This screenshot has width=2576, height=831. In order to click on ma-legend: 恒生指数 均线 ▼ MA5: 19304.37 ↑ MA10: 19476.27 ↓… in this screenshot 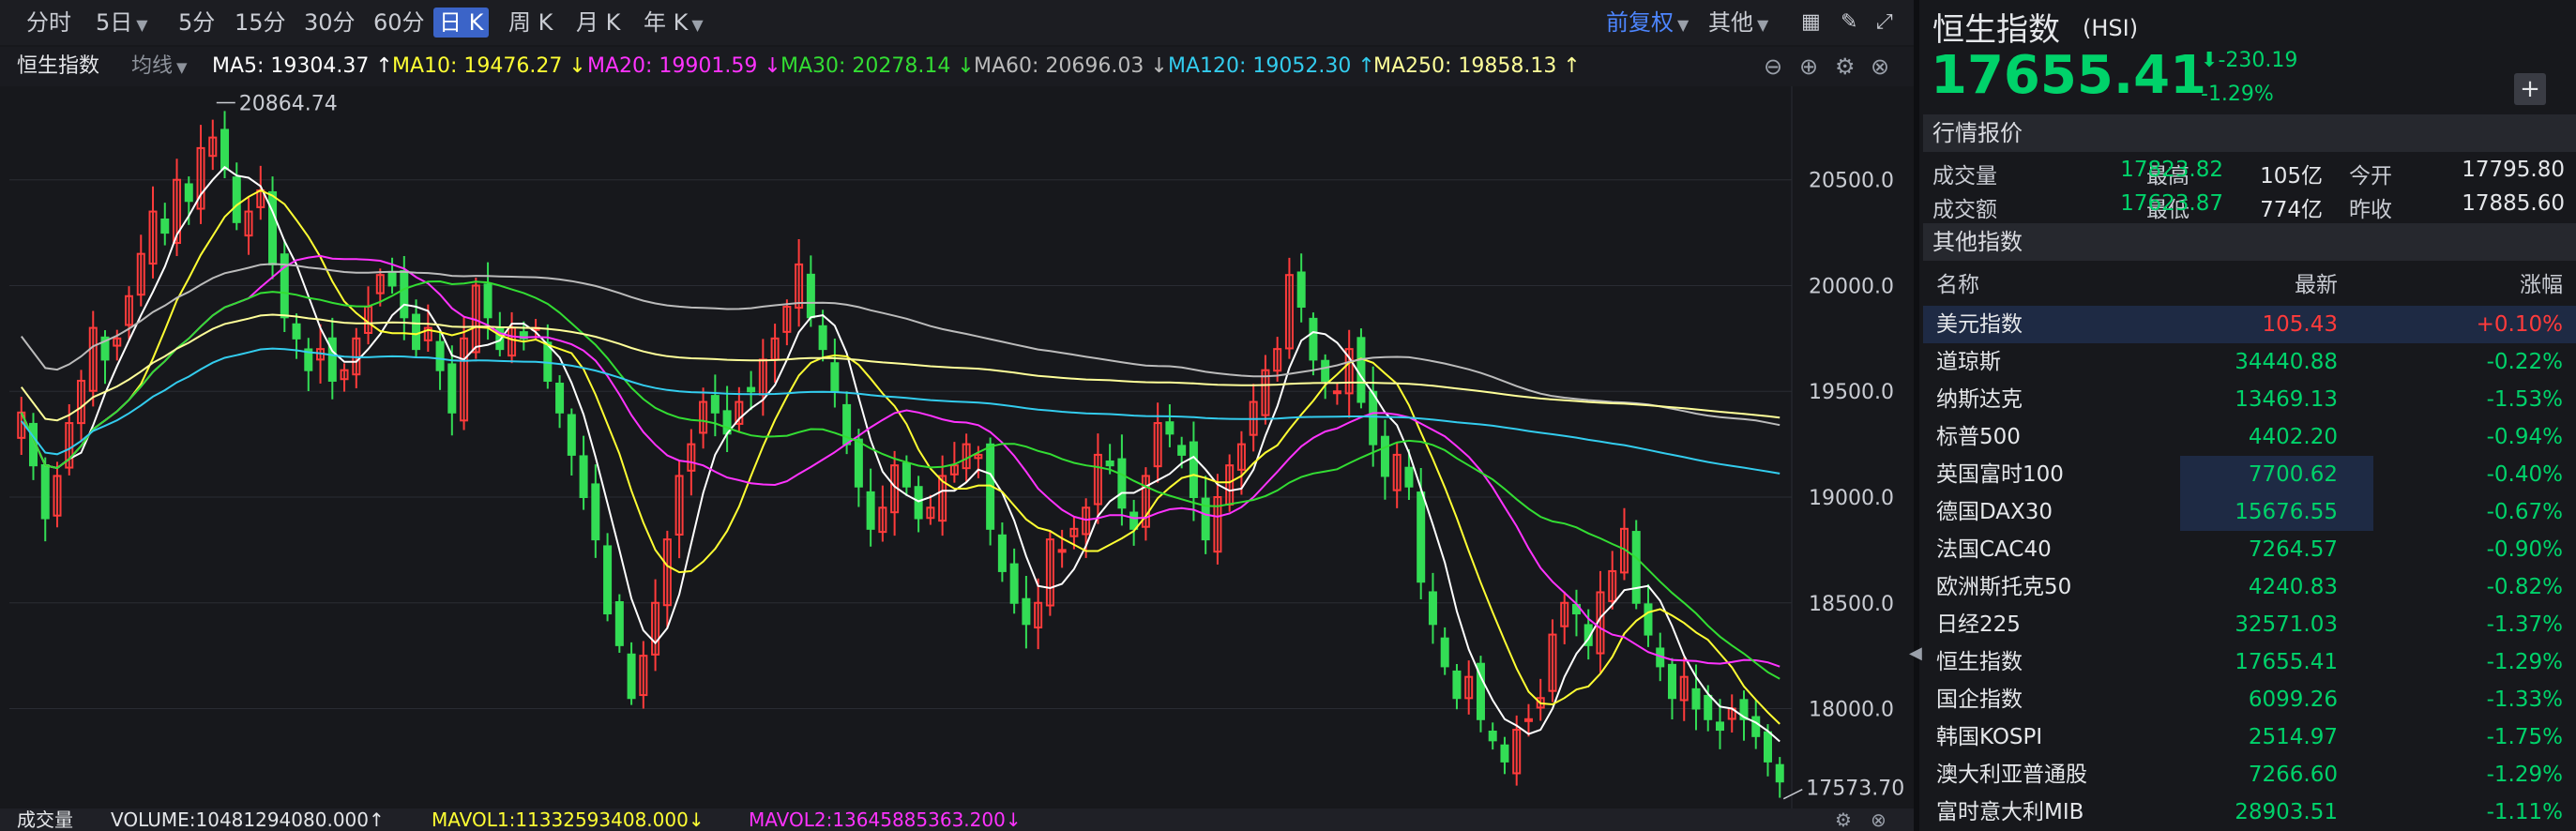, I will do `click(957, 66)`.